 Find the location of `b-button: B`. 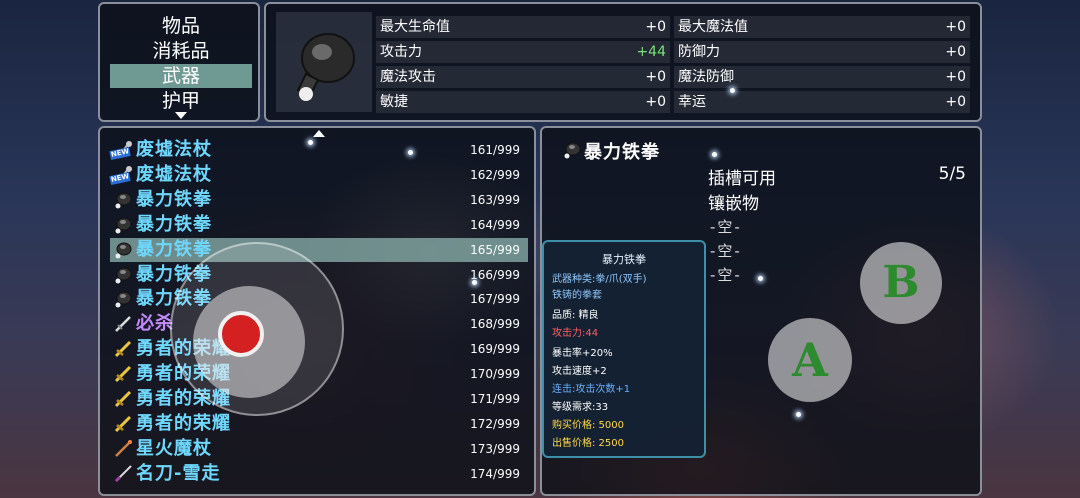

b-button: B is located at coordinates (901, 283).